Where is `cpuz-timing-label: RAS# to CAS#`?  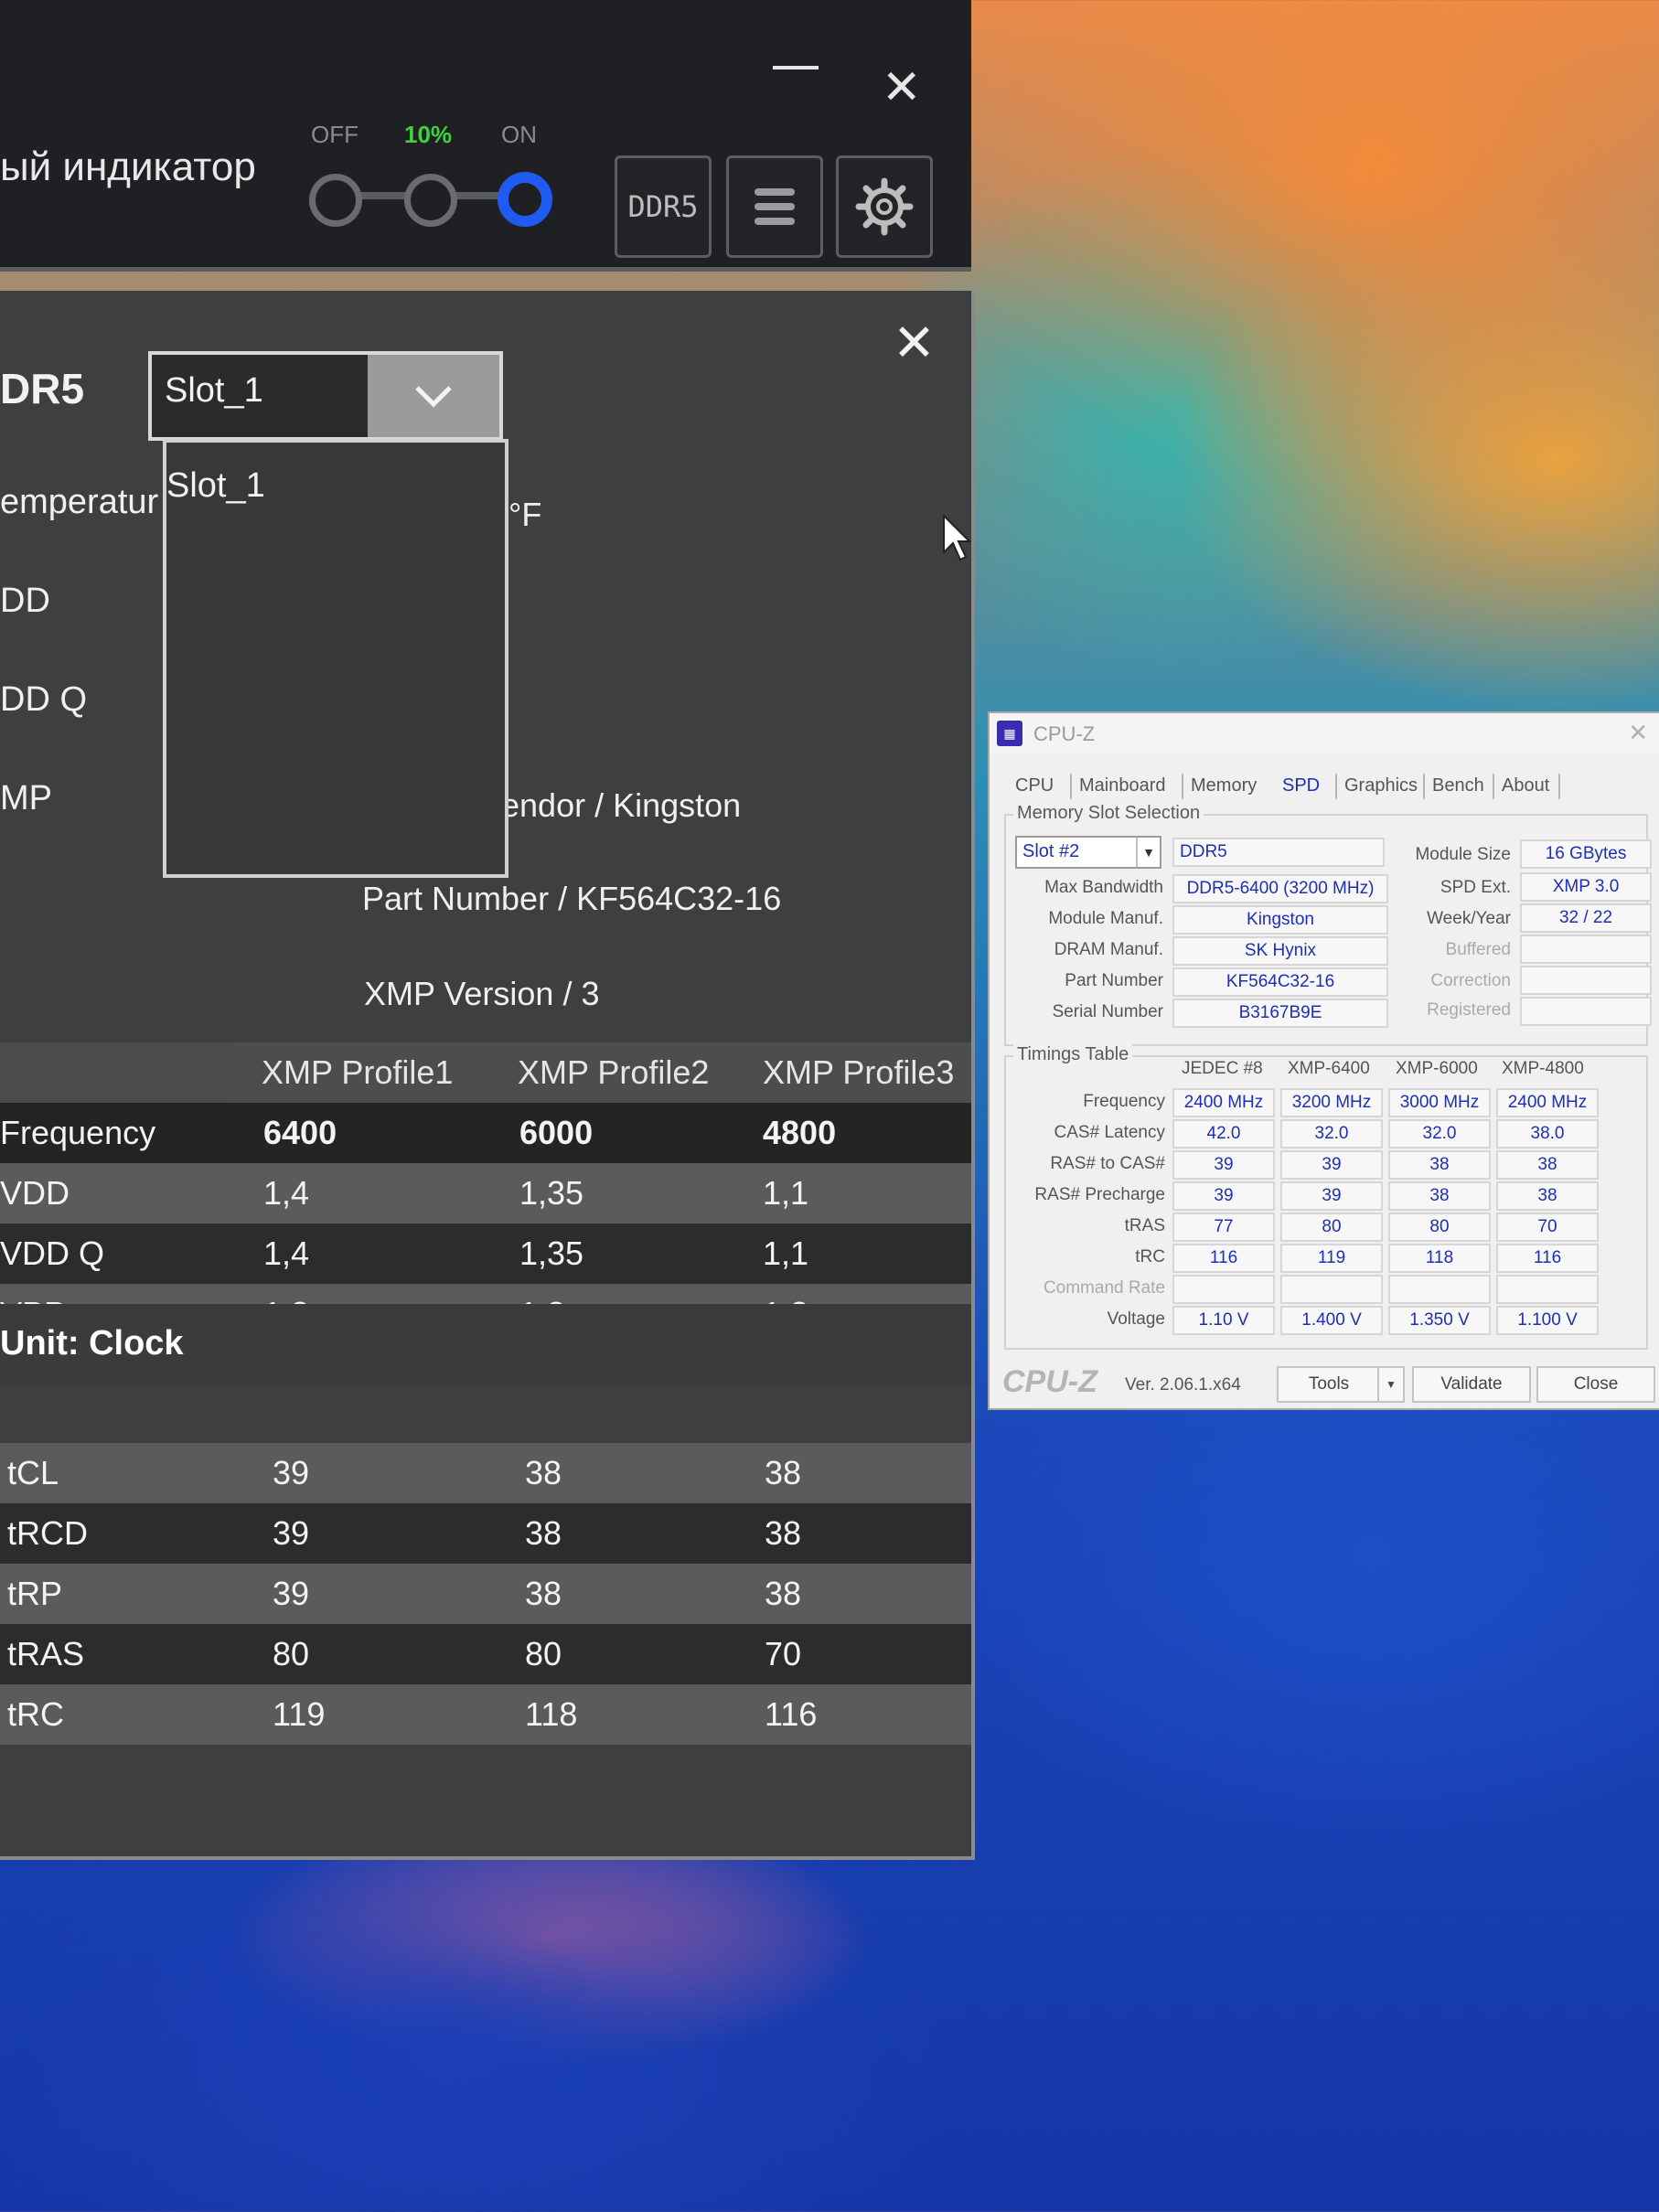 cpuz-timing-label: RAS# to CAS# is located at coordinates (1108, 1163).